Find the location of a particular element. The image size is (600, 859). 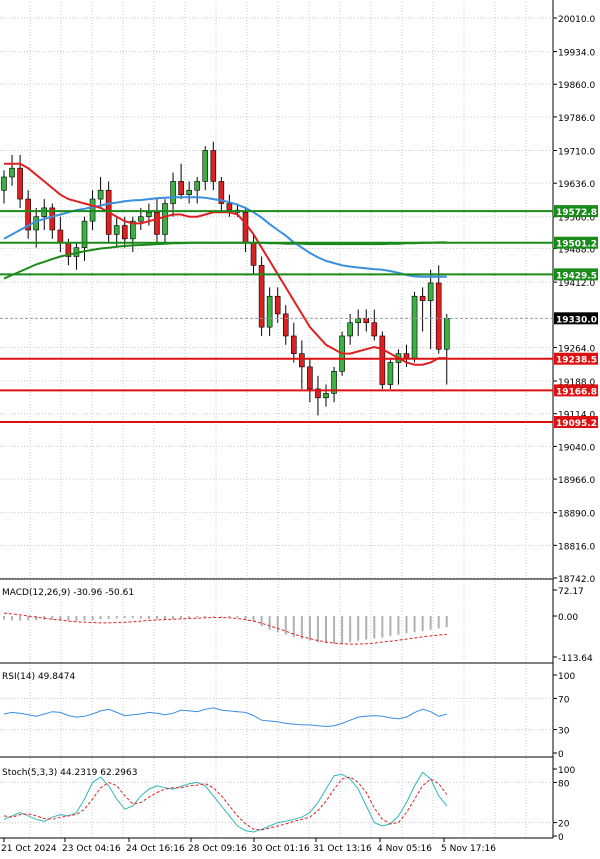

price-tick-label: 18966.0 is located at coordinates (576, 481).